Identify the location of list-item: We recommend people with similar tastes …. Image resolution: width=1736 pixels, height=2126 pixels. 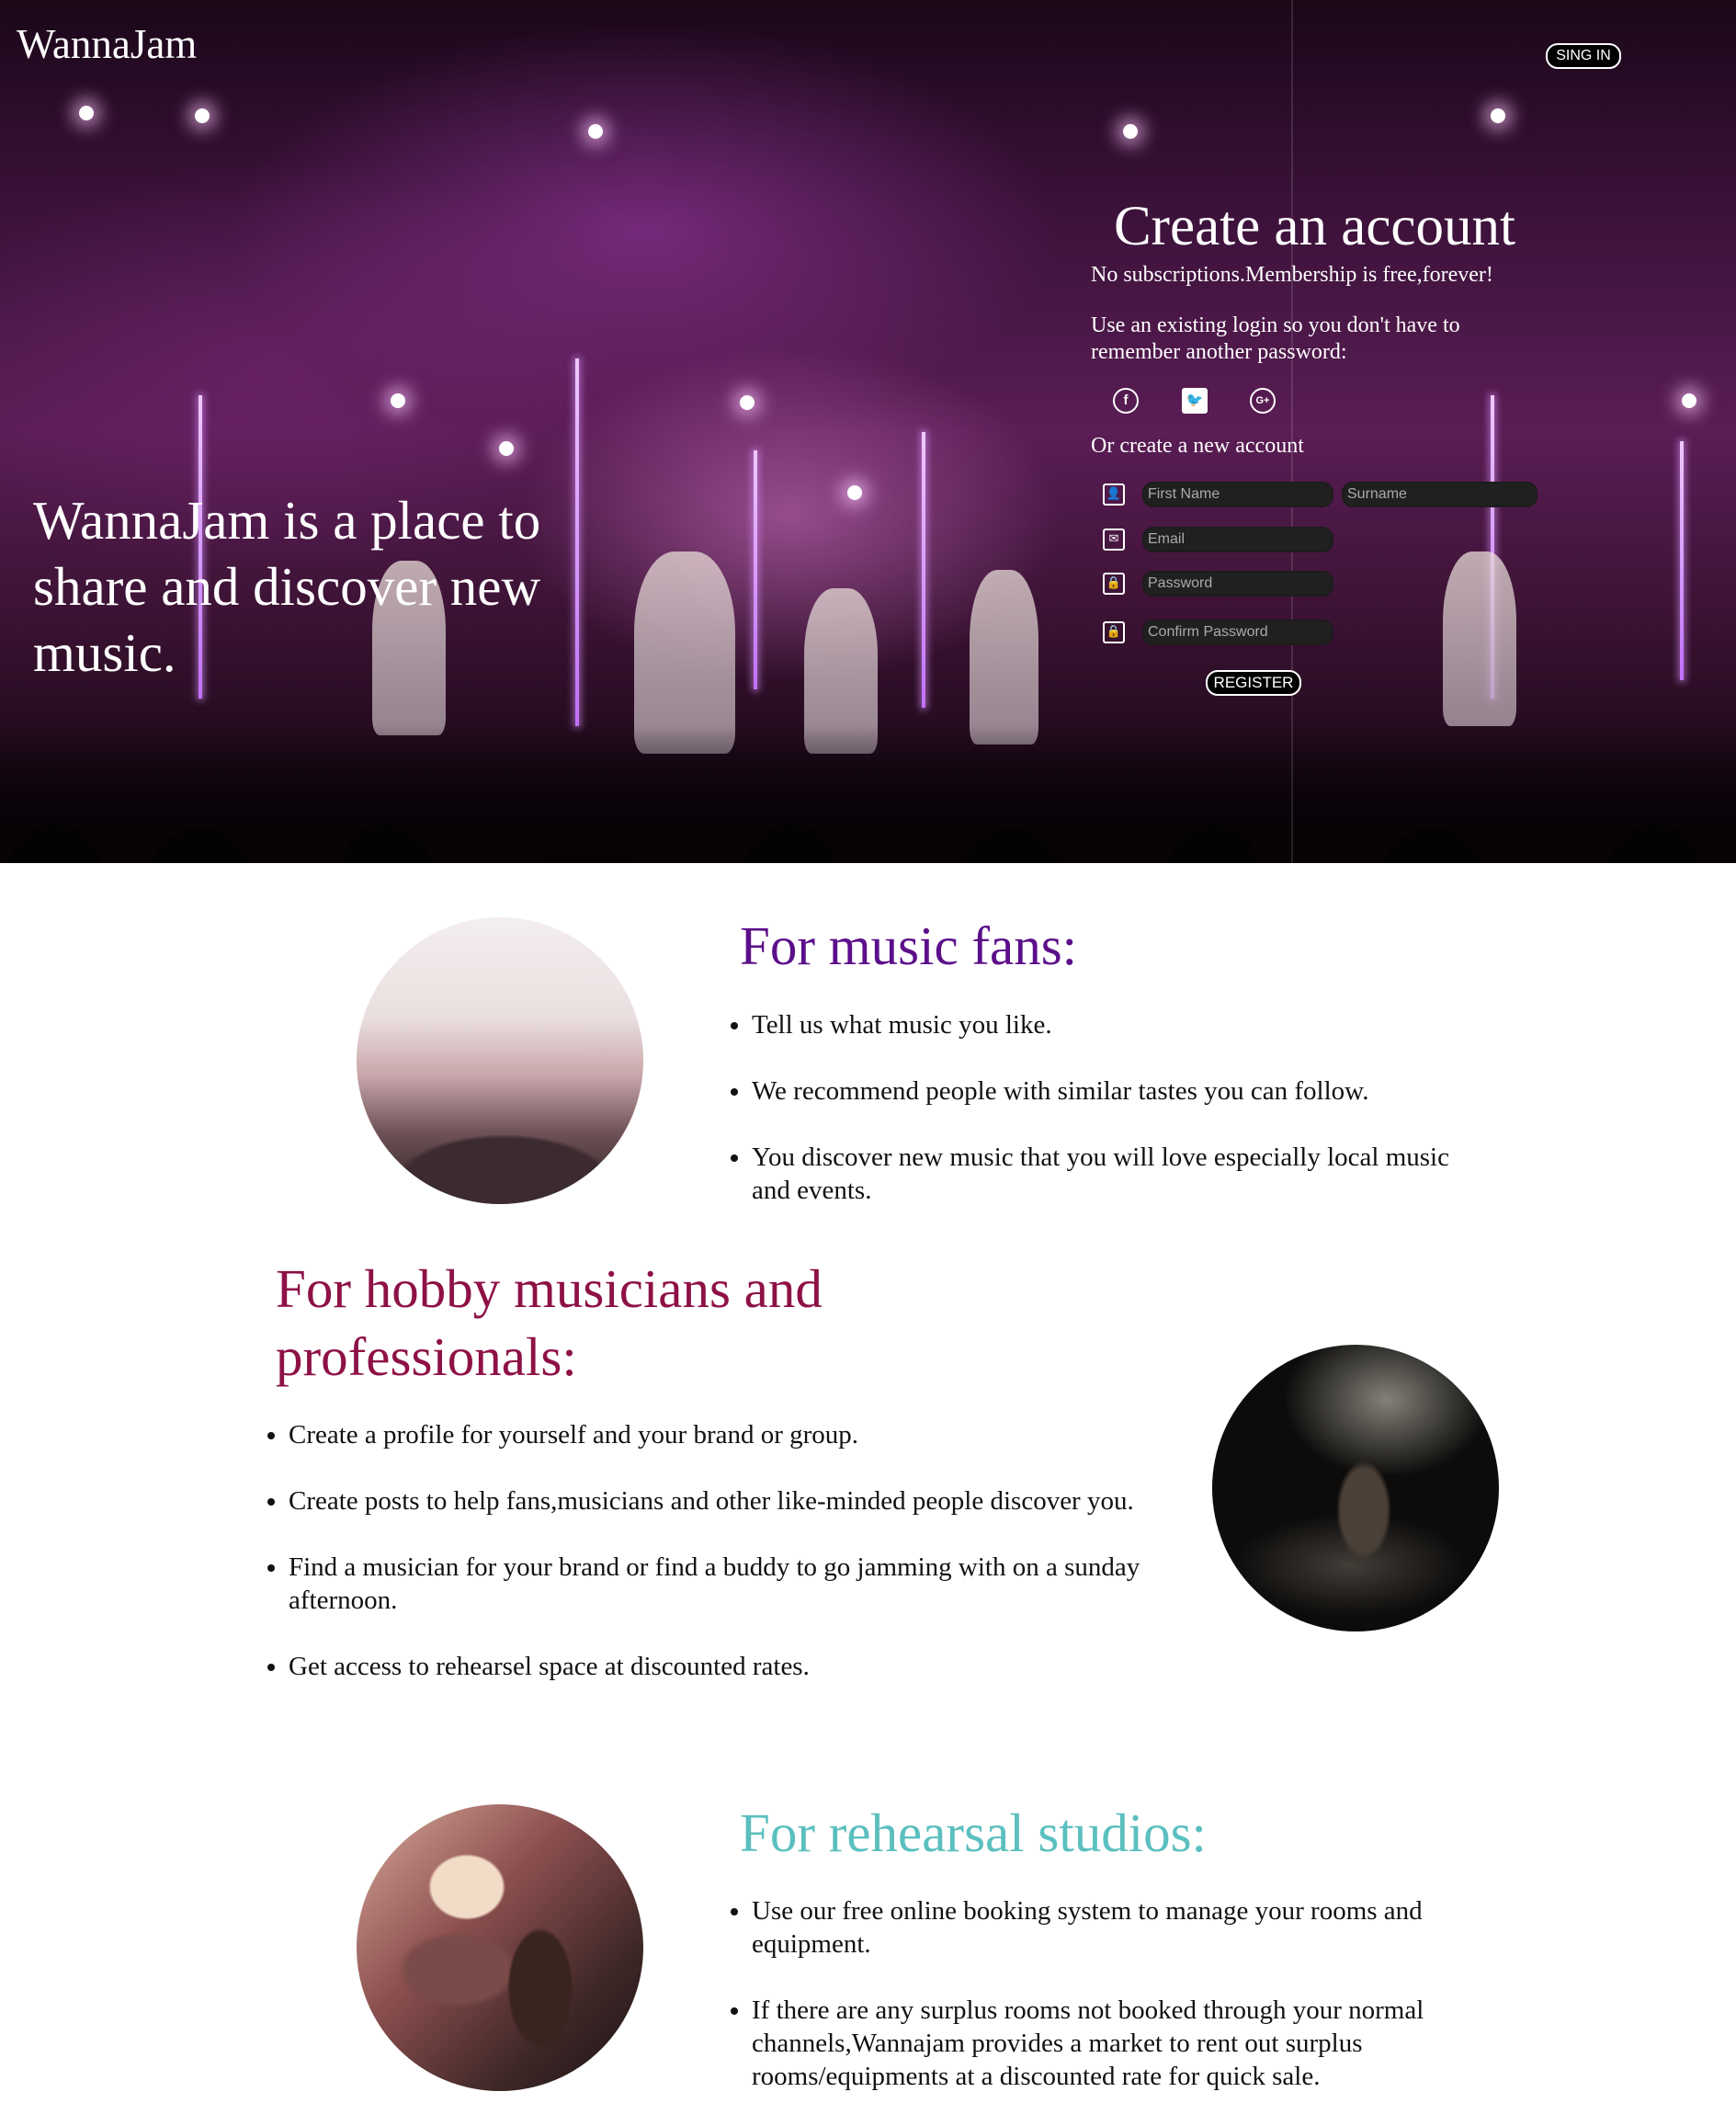
(1110, 1091).